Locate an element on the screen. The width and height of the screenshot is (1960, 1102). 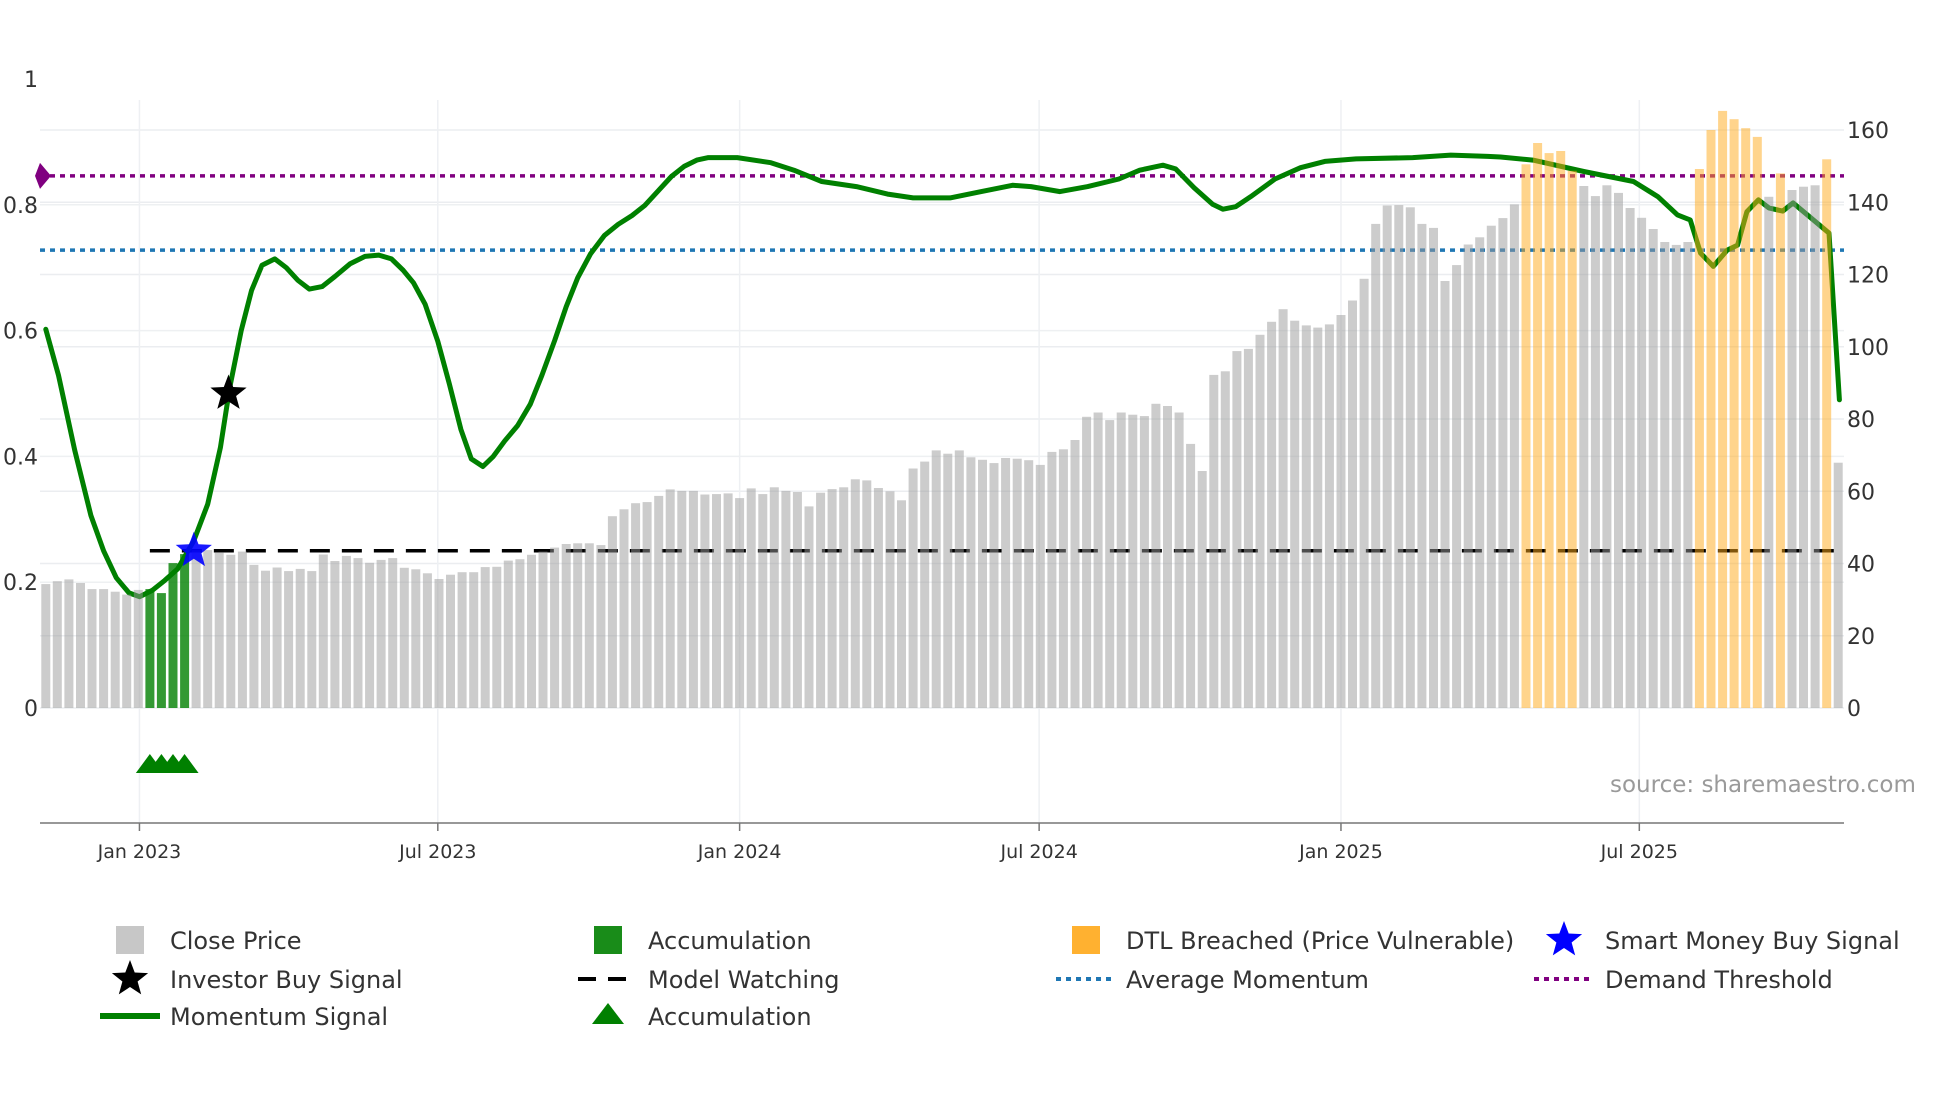
left-tick-label: 0 is located at coordinates (31, 709).